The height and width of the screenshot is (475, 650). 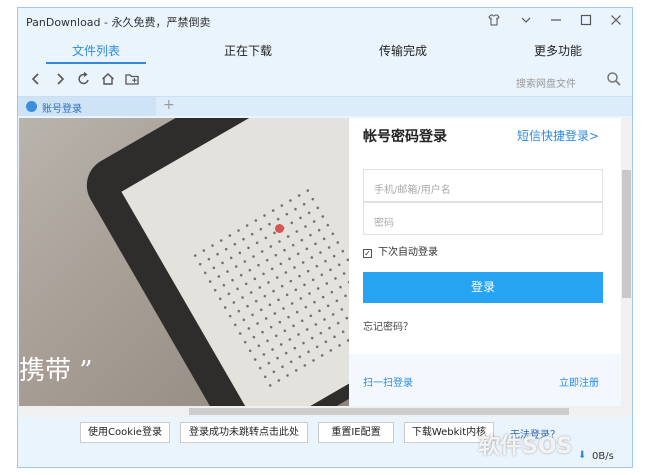 I want to click on close-icon, so click(x=616, y=20).